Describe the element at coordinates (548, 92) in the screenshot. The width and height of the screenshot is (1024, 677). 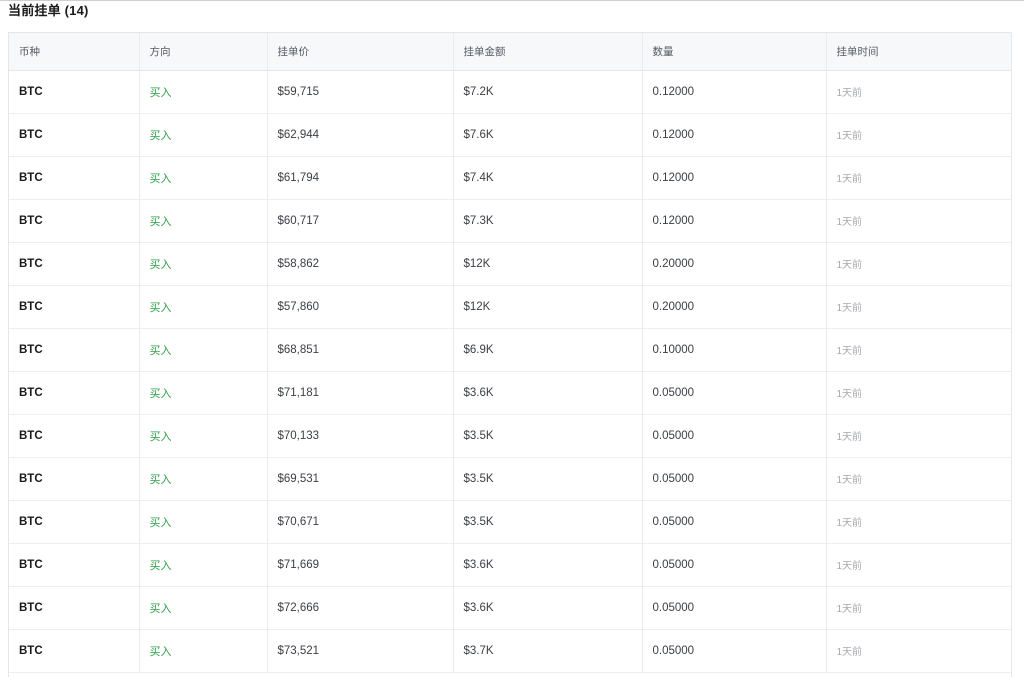
I see `amount-cell: $7.2K` at that location.